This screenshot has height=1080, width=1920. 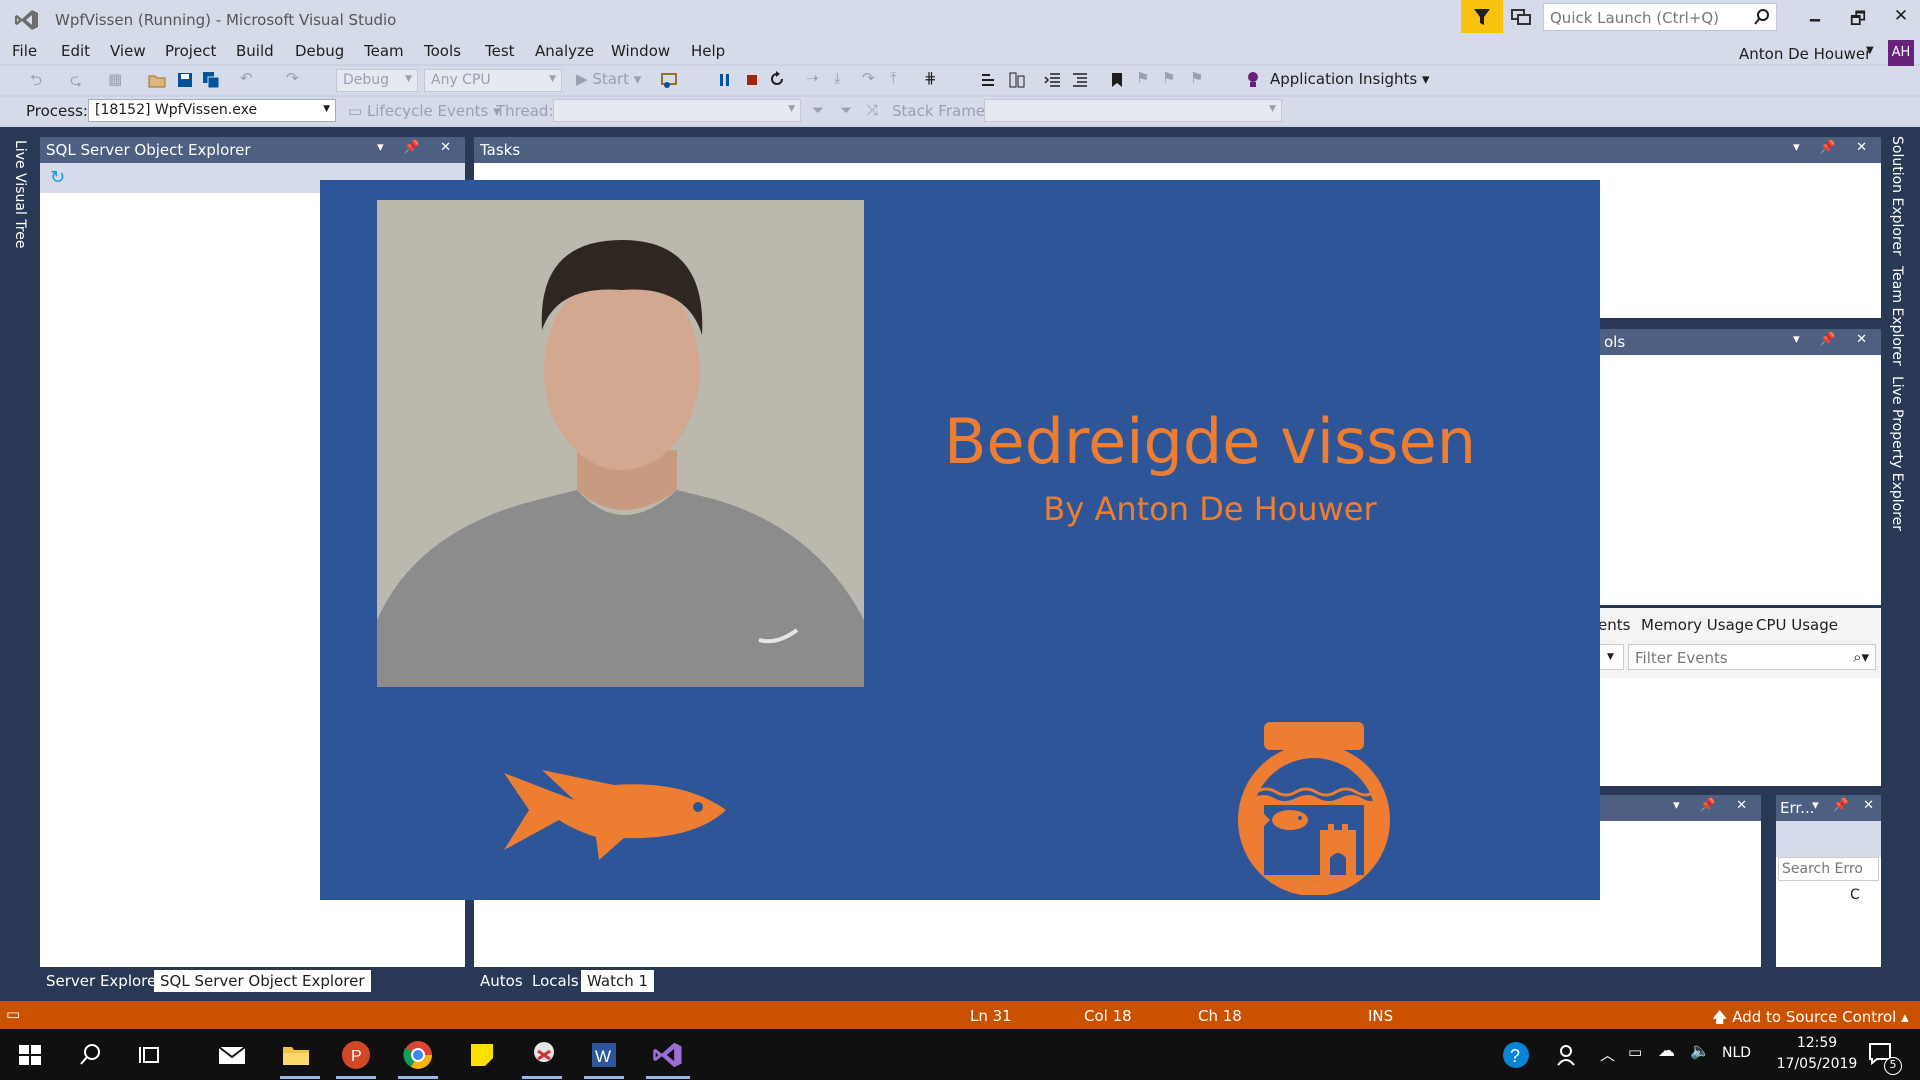 What do you see at coordinates (752, 80) in the screenshot?
I see `stop-icon` at bounding box center [752, 80].